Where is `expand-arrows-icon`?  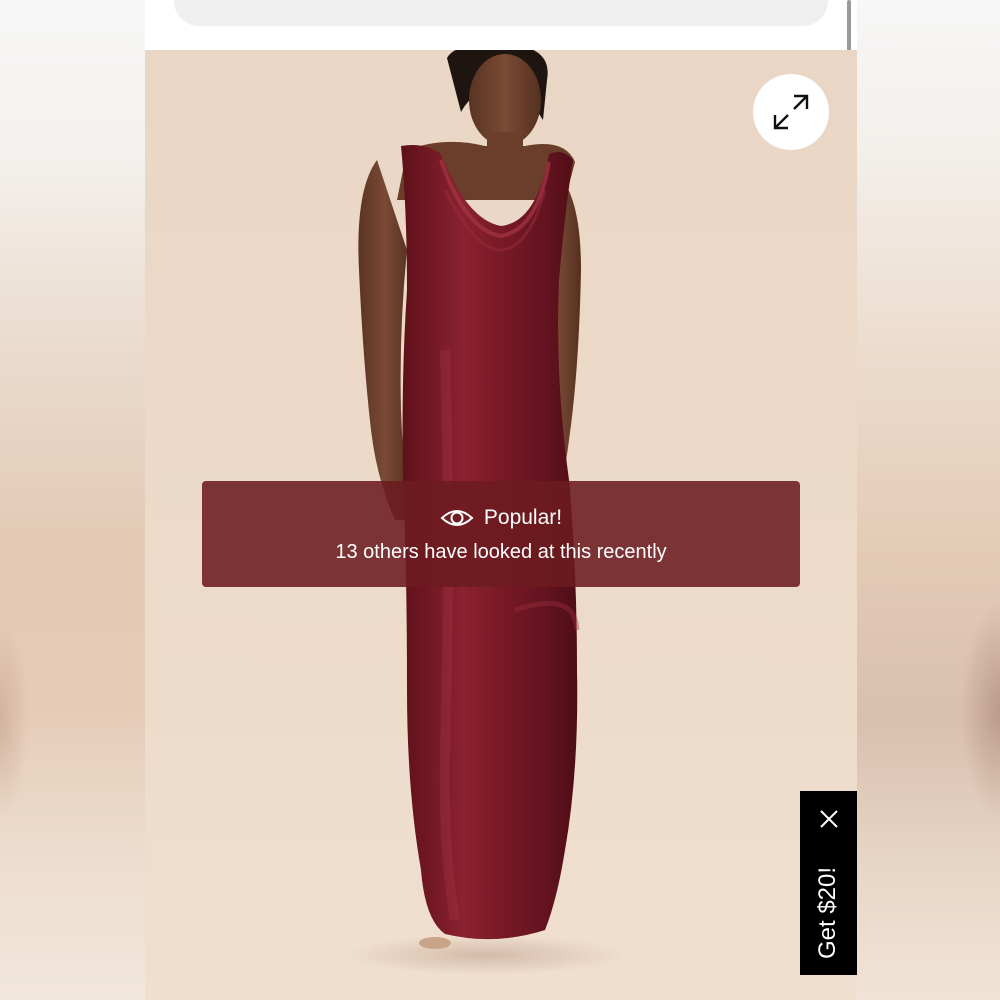
expand-arrows-icon is located at coordinates (791, 112).